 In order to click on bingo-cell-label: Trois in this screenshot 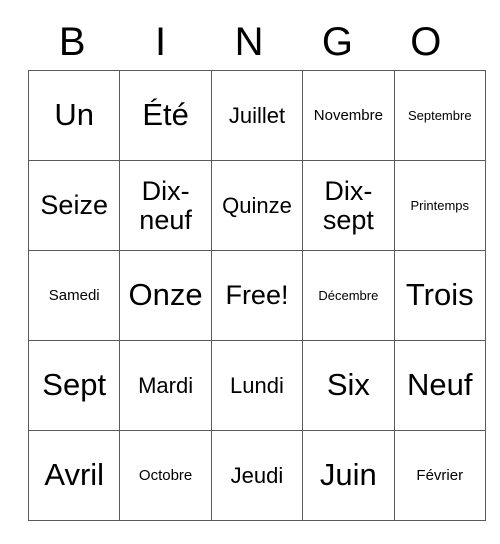, I will do `click(439, 295)`.